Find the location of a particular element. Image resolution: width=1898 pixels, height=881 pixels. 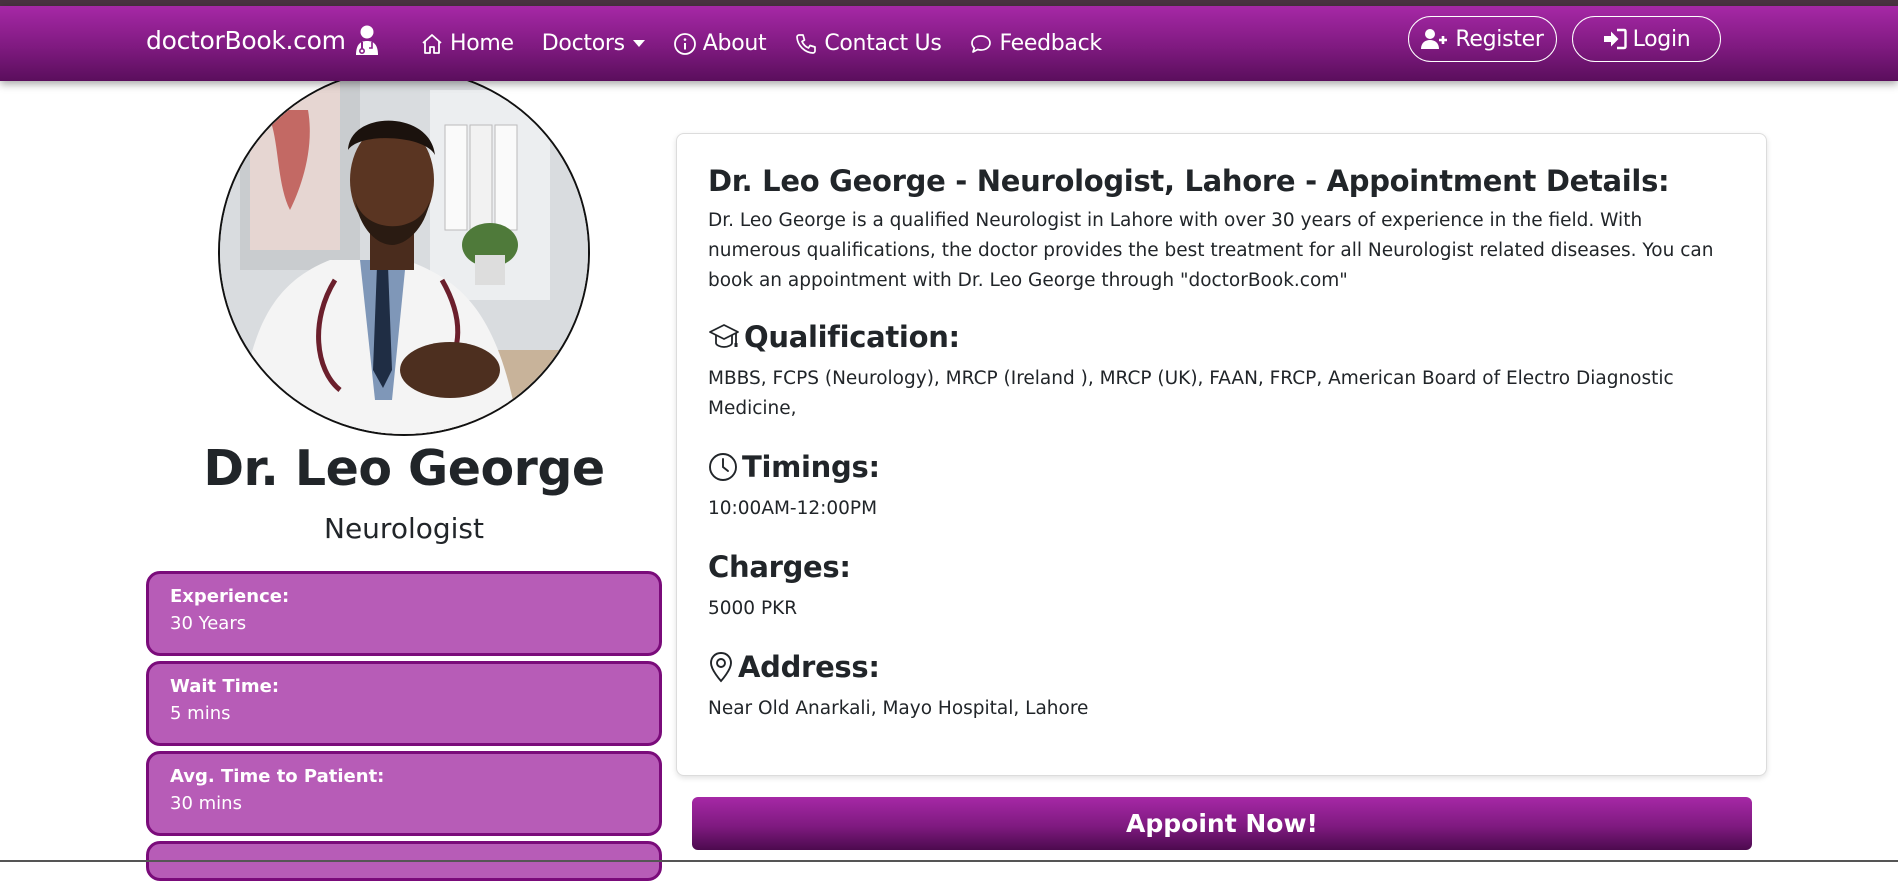

nav-contact: Contact Us is located at coordinates (868, 43).